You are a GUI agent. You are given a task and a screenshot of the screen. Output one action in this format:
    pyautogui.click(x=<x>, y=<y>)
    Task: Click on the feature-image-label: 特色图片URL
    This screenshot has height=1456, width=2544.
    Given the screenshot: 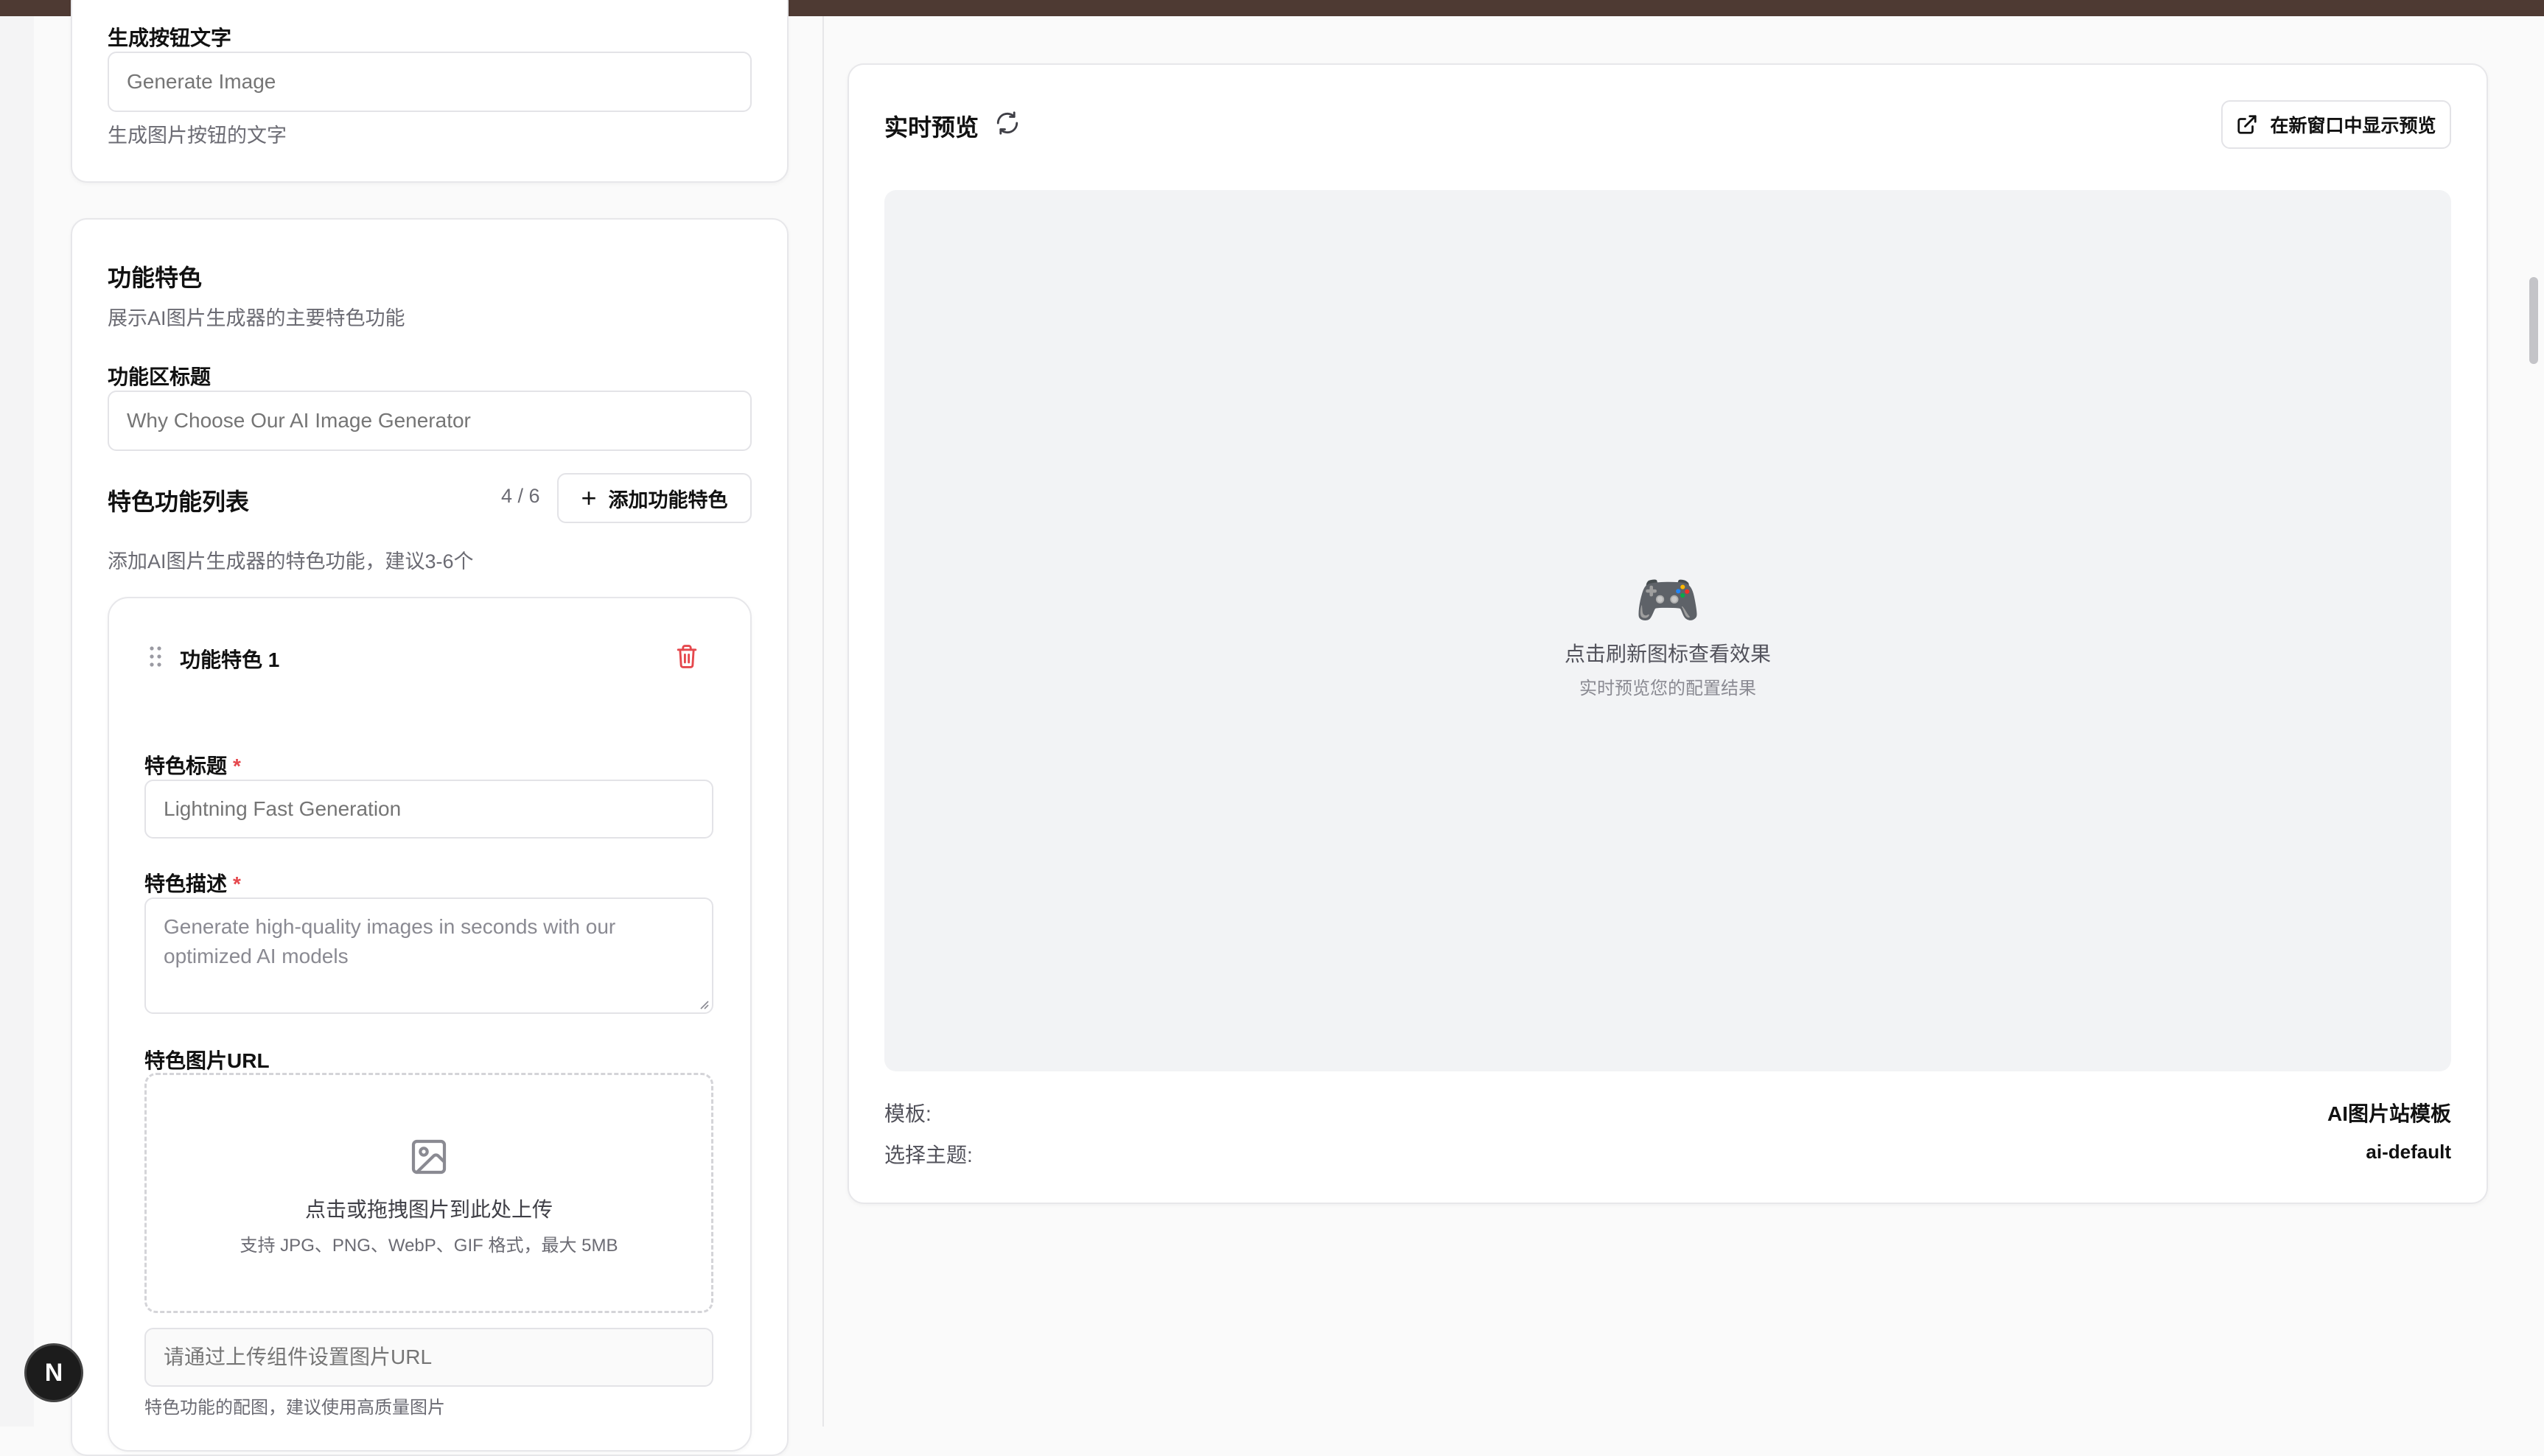 What is the action you would take?
    pyautogui.click(x=207, y=1060)
    